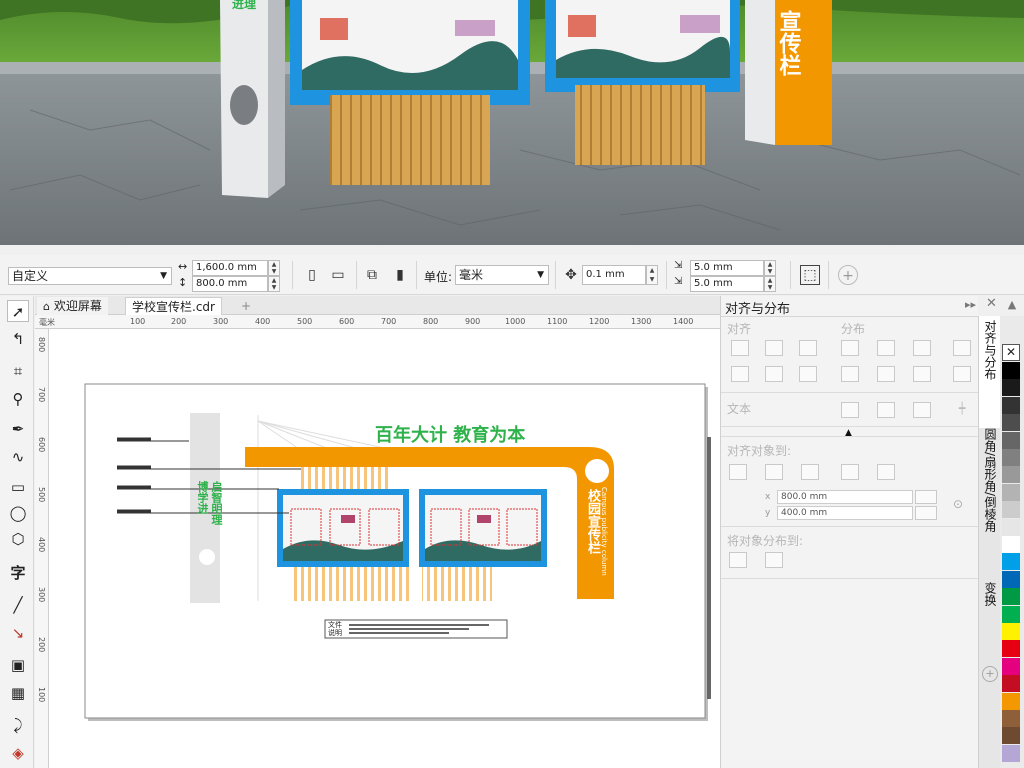 Image resolution: width=1024 pixels, height=768 pixels. I want to click on align-left-icon, so click(740, 348).